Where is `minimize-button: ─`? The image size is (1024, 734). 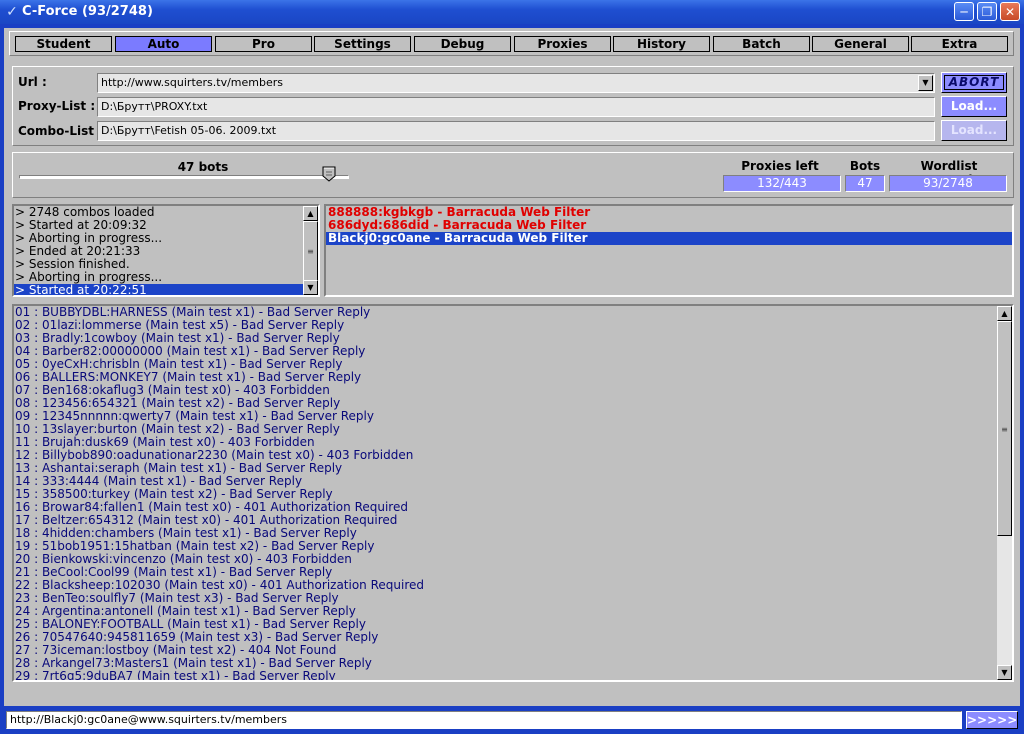
minimize-button: ─ is located at coordinates (964, 11).